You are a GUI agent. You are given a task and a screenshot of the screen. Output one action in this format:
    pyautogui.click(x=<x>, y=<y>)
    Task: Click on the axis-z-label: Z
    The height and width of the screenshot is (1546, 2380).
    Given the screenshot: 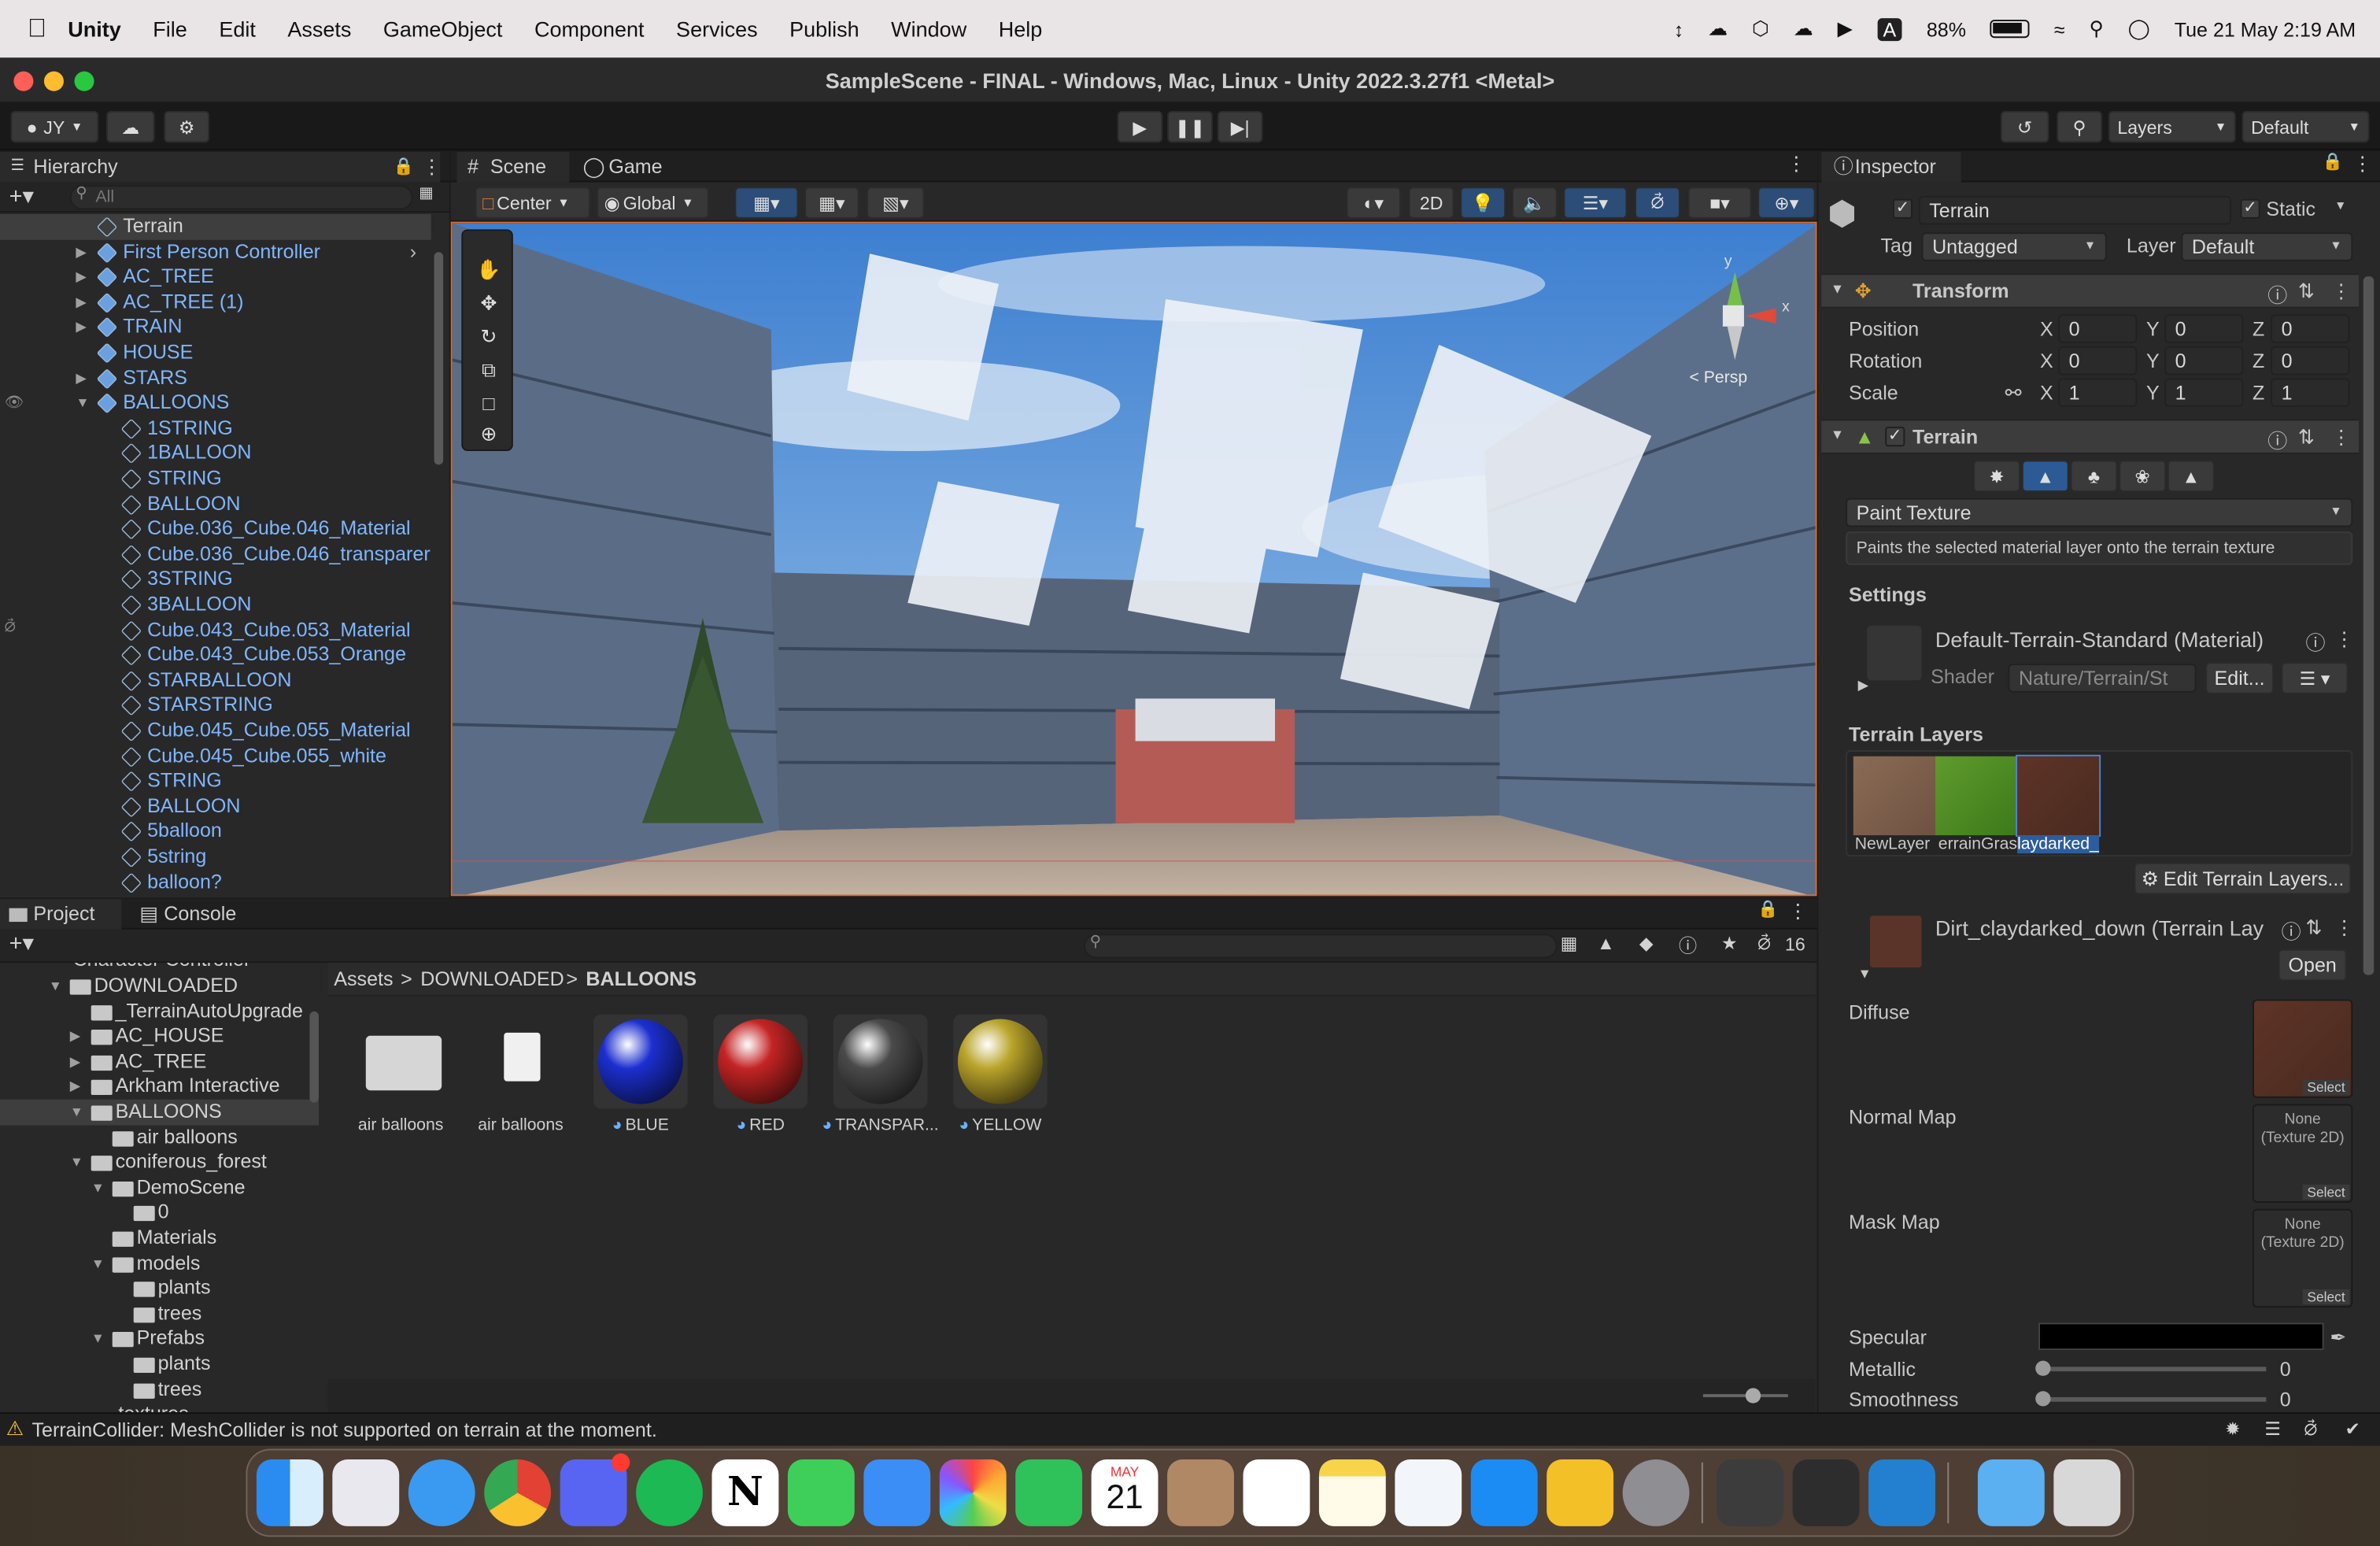 What is the action you would take?
    pyautogui.click(x=2258, y=393)
    